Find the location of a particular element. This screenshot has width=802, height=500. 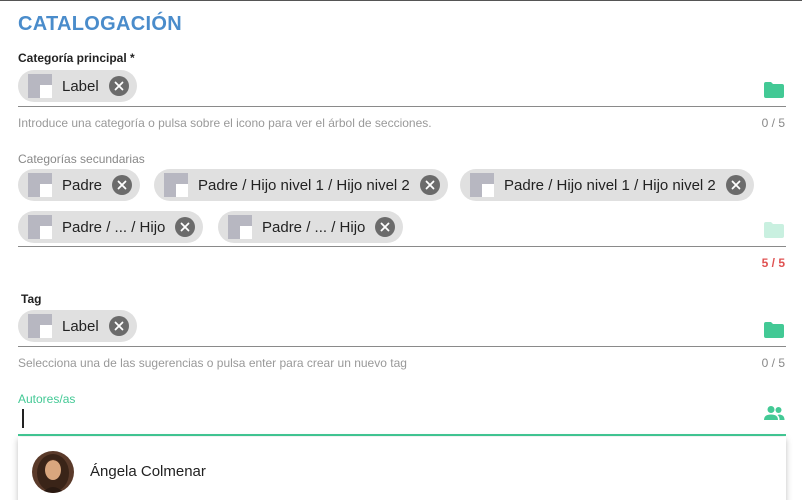

secondary-categories-label: Categorías secundarias is located at coordinates (81, 159).